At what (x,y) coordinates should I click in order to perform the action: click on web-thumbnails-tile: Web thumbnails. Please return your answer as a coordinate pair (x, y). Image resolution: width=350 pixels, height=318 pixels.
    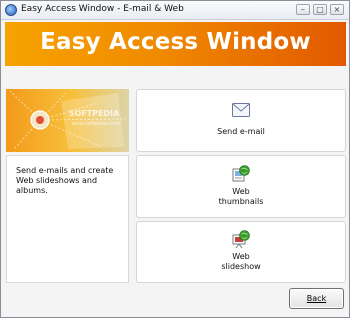
    Looking at the image, I should click on (241, 186).